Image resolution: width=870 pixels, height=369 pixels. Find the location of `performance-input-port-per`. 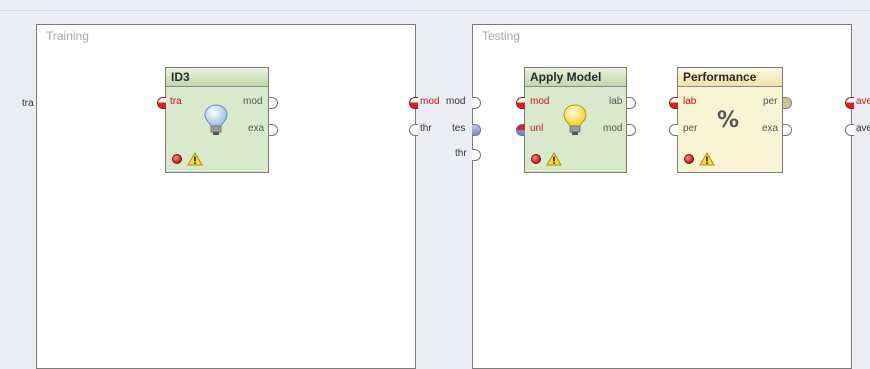

performance-input-port-per is located at coordinates (673, 130).